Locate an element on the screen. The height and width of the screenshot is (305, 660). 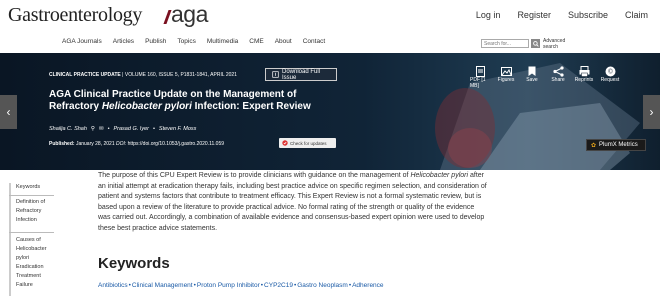
author-link: Prasad G. Iyer is located at coordinates (131, 129).